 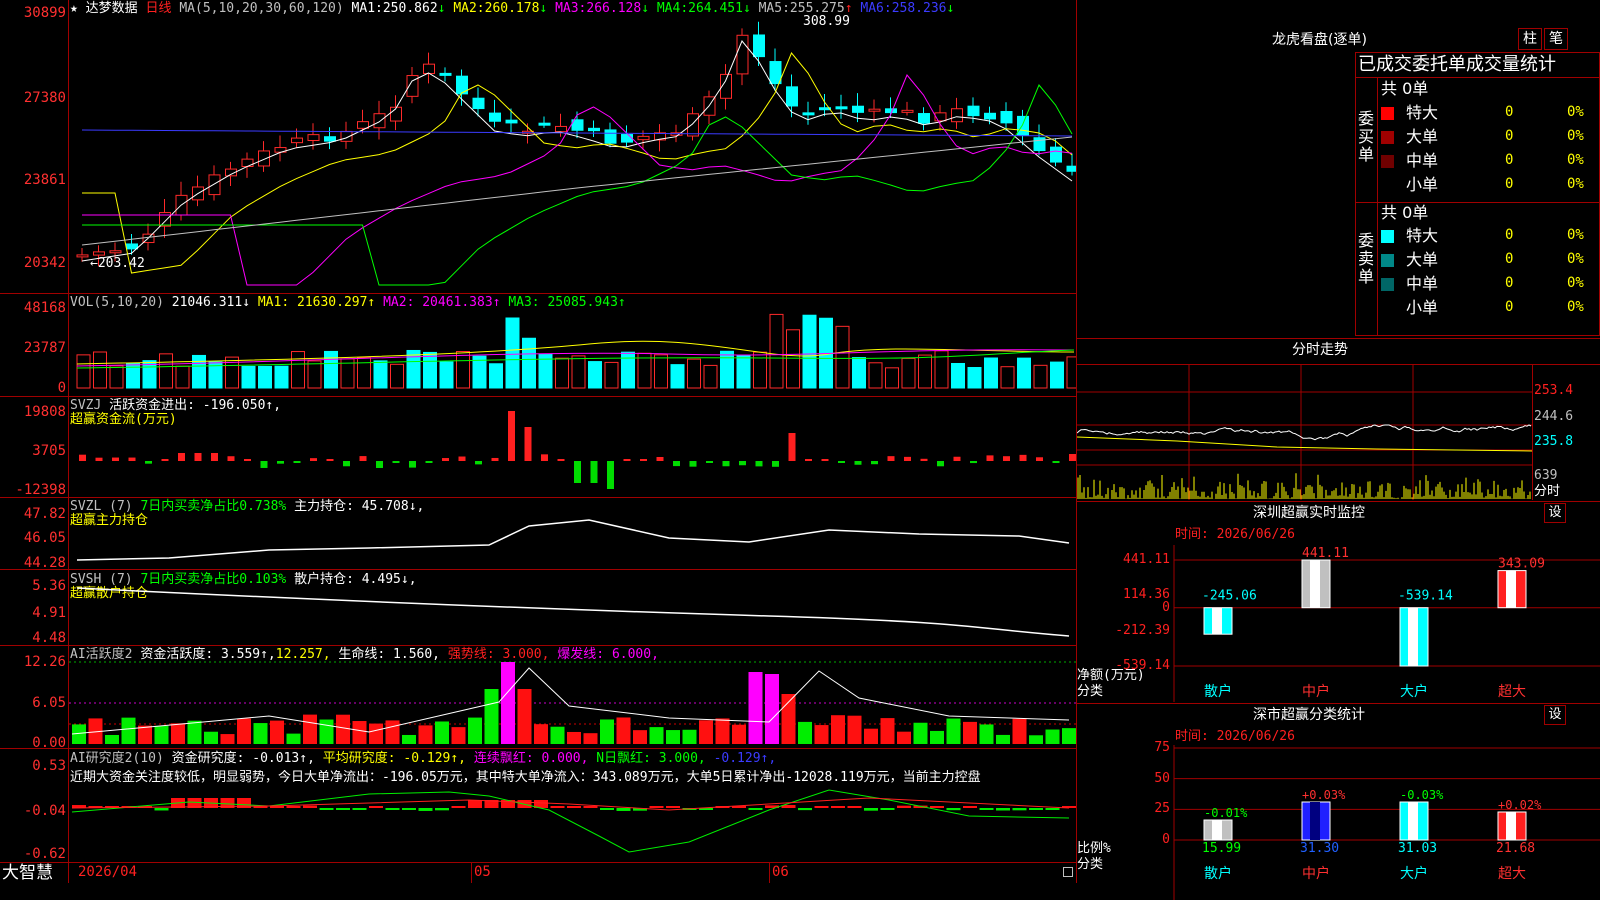 I want to click on ai1-axis-label: 12.26, so click(x=44, y=662).